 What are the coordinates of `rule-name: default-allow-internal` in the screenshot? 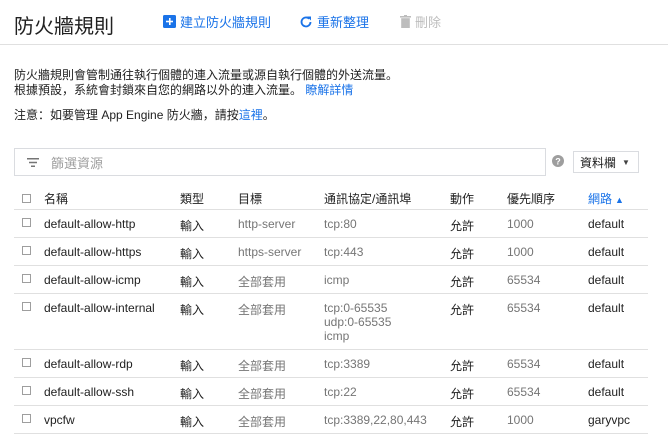 It's located at (112, 304).